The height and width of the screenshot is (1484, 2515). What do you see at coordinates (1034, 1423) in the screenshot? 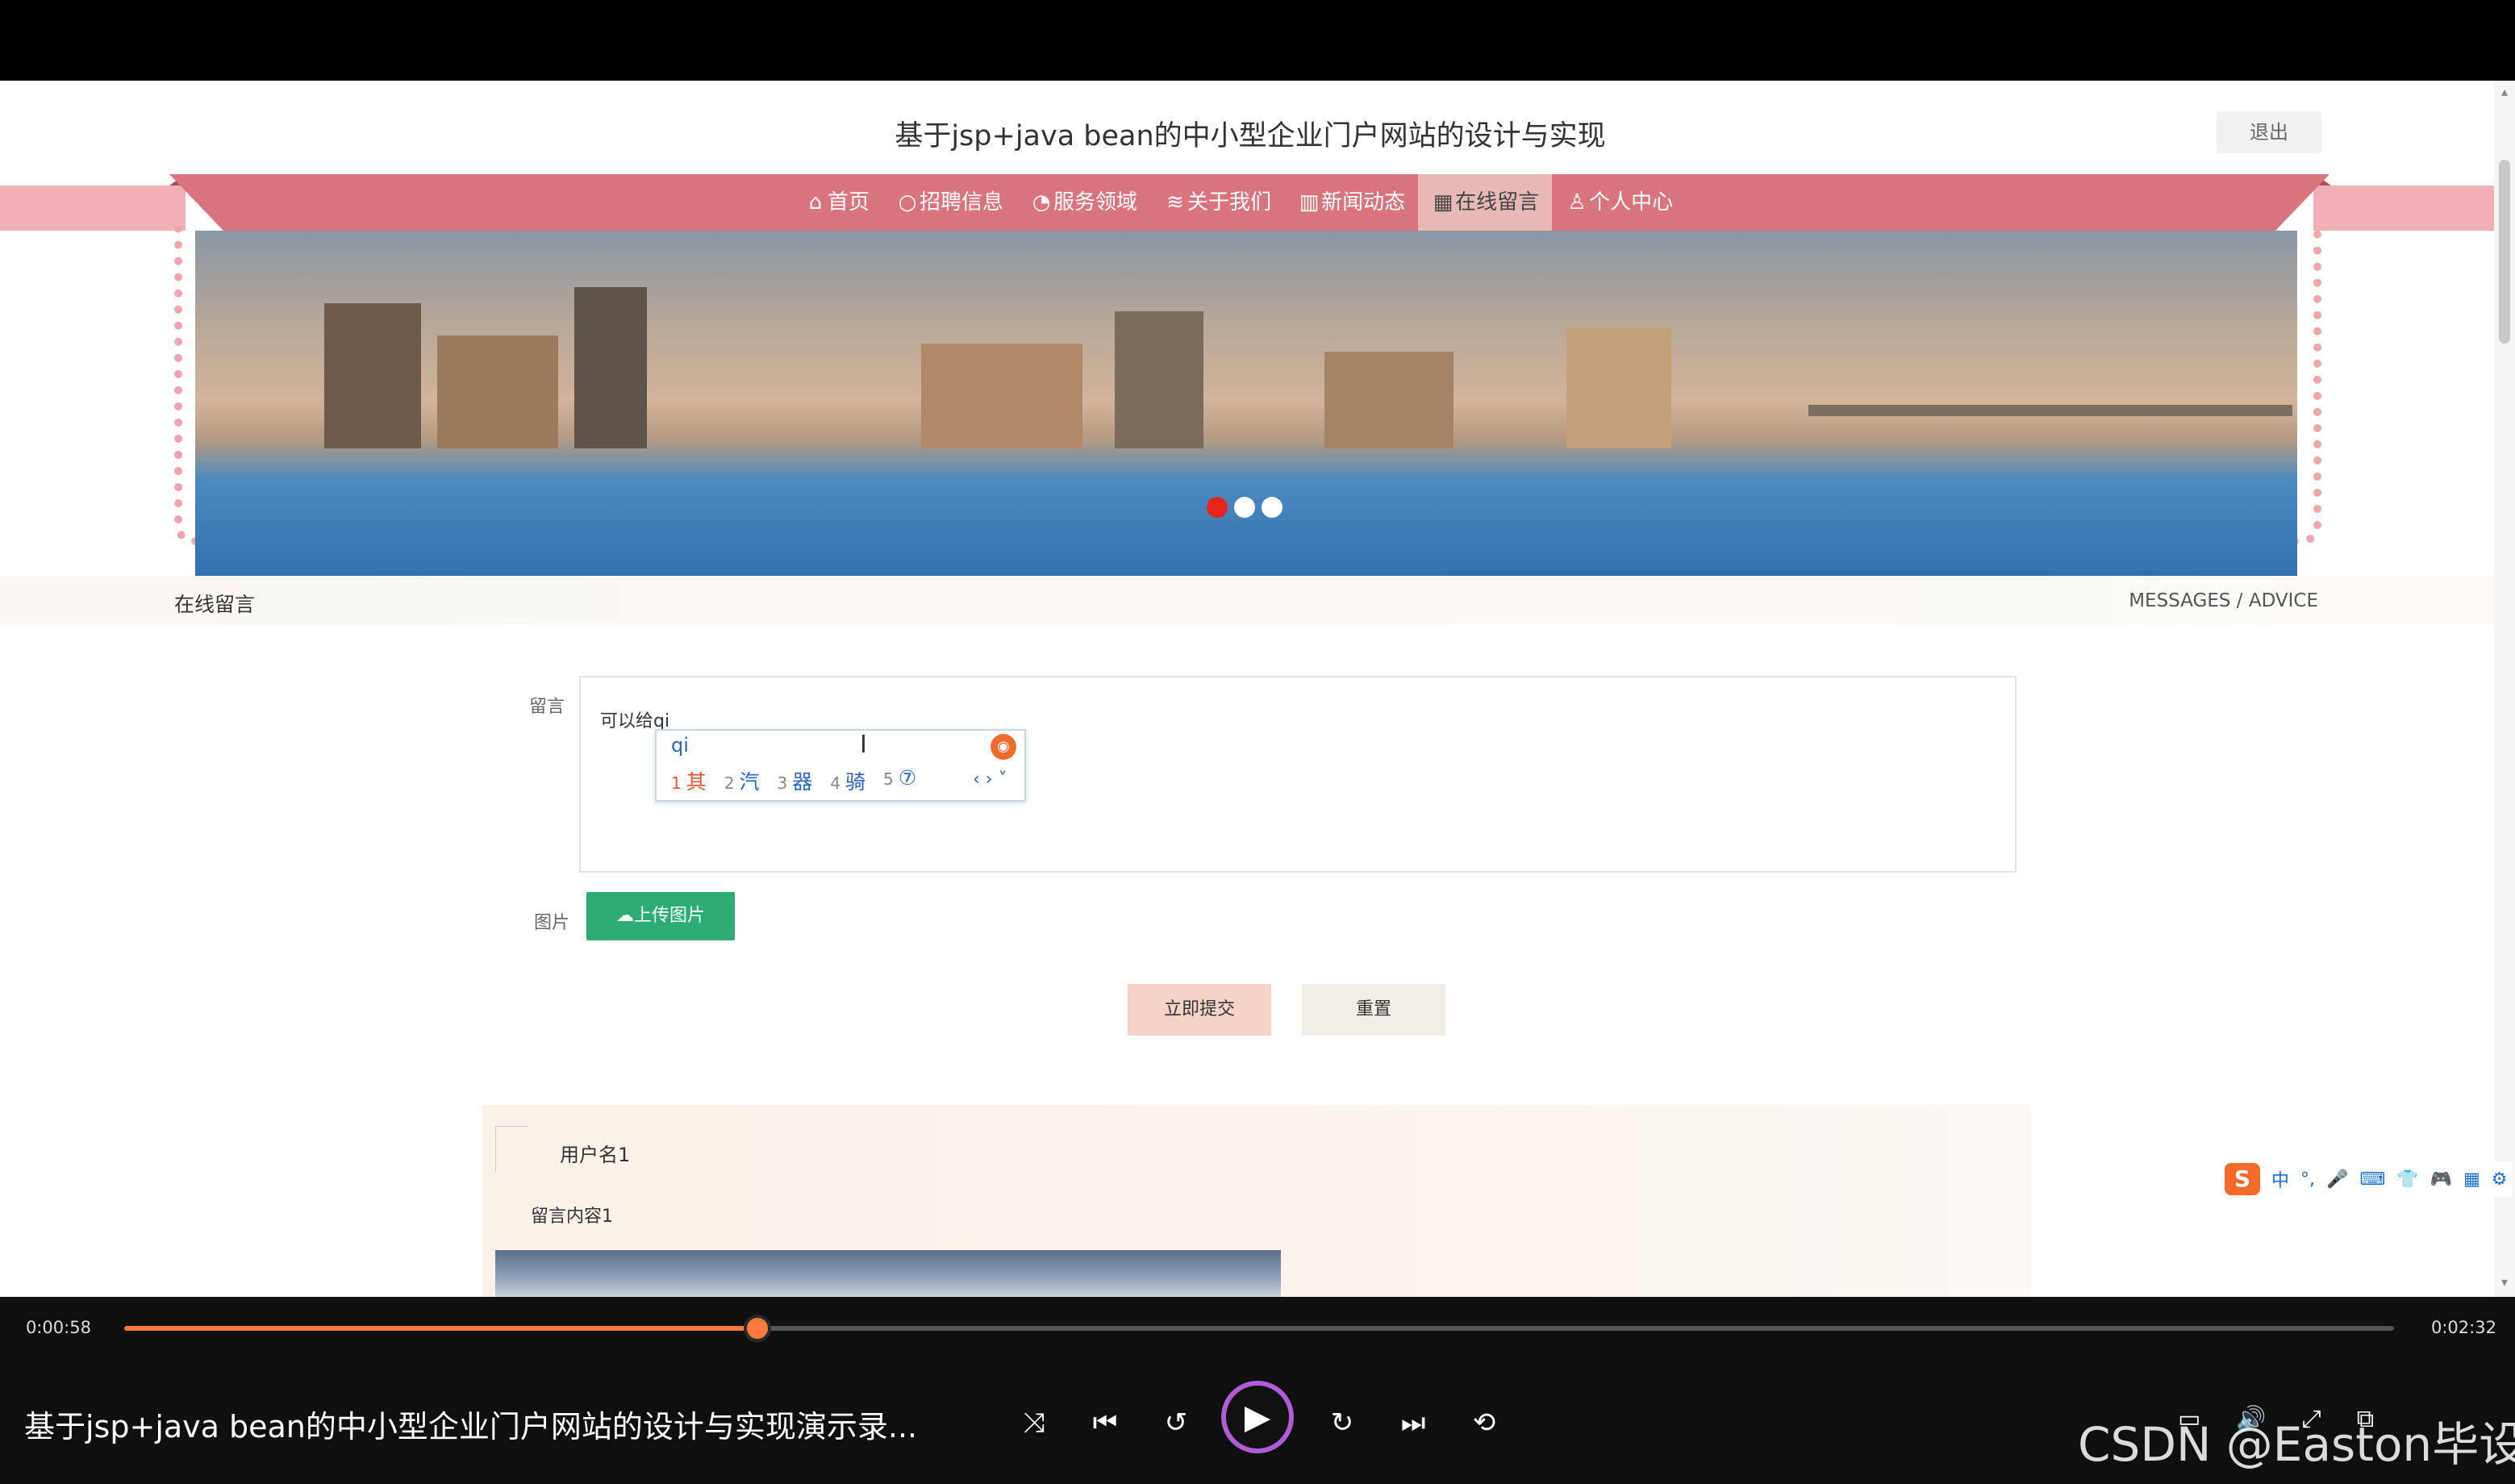
I see `shuffle-icon: ⤨` at bounding box center [1034, 1423].